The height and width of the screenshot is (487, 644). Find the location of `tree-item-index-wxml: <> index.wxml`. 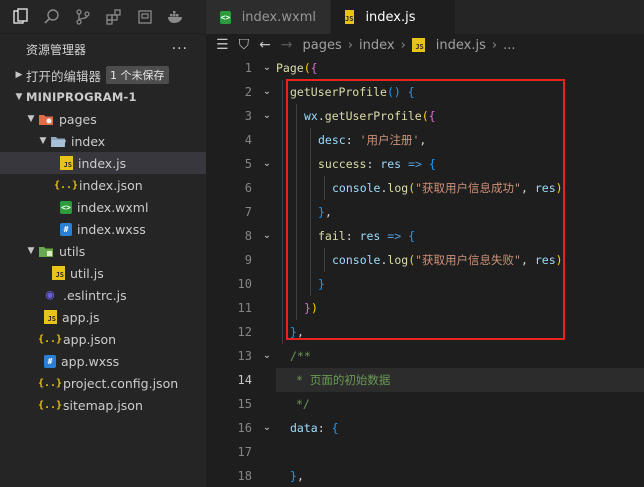

tree-item-index-wxml: <> index.wxml is located at coordinates (103, 207).